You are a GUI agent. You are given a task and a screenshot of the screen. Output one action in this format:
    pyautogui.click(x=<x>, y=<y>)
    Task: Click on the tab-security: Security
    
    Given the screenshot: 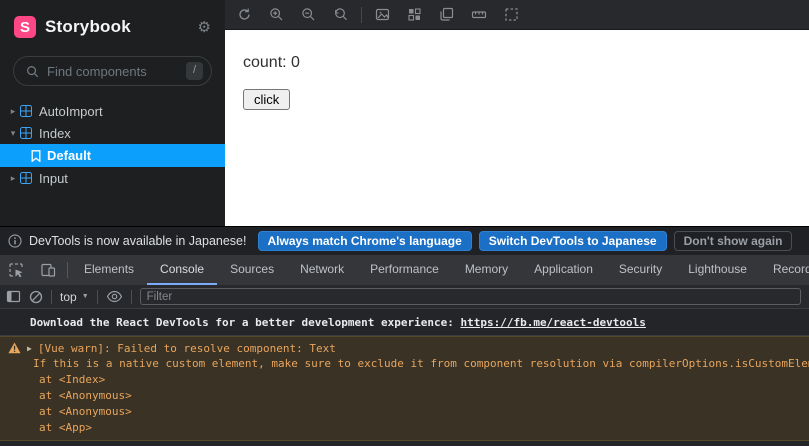 What is the action you would take?
    pyautogui.click(x=640, y=270)
    